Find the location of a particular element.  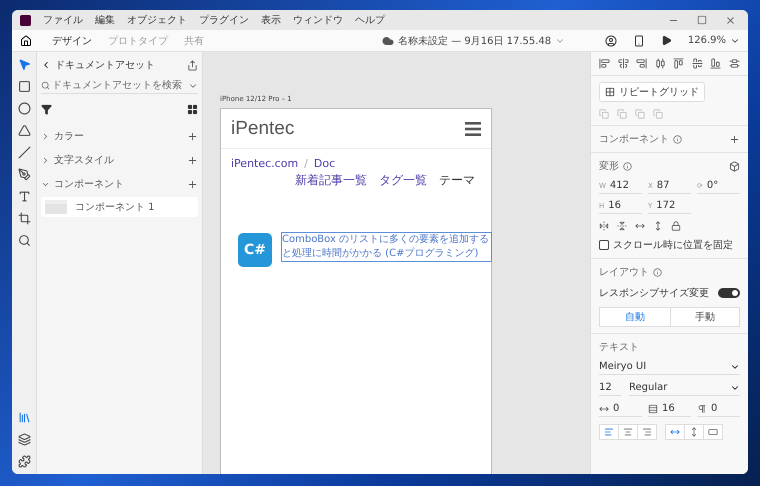

paragraph-spacing-icon is located at coordinates (702, 409).